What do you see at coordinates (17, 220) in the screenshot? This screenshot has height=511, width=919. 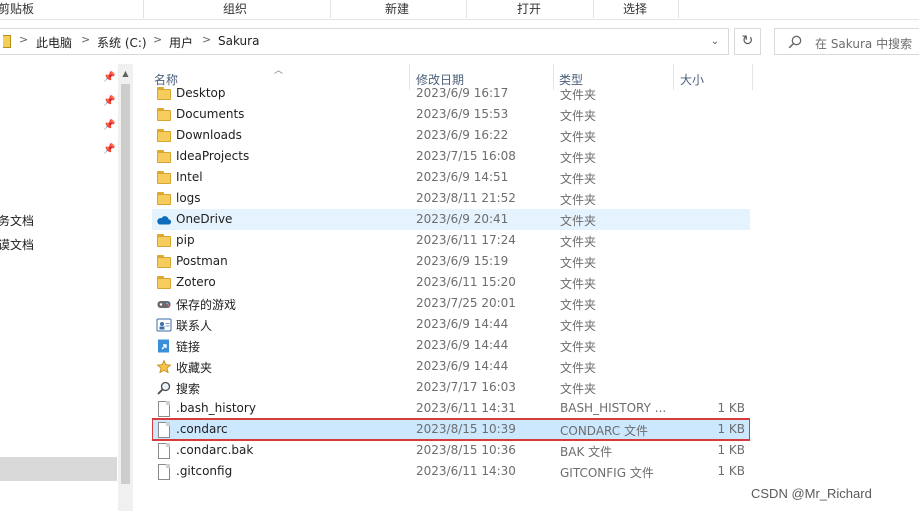 I see `nav-item: 务文档` at bounding box center [17, 220].